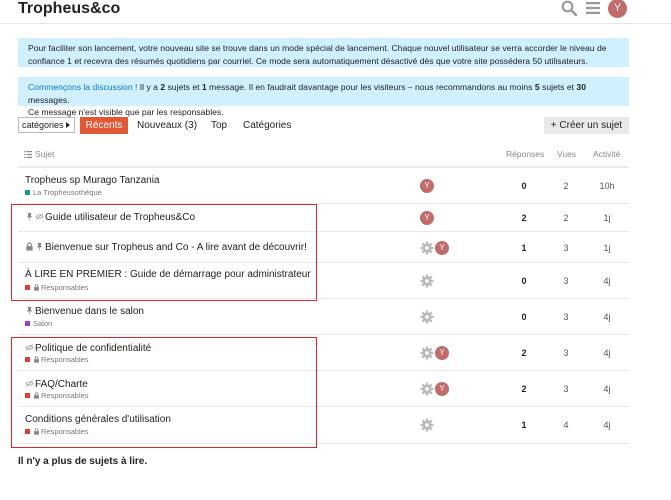  I want to click on column-activity: Activité, so click(606, 154).